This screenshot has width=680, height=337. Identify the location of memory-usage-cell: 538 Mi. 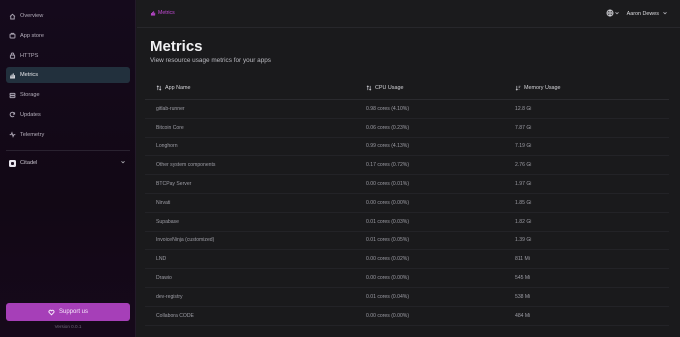
(523, 296).